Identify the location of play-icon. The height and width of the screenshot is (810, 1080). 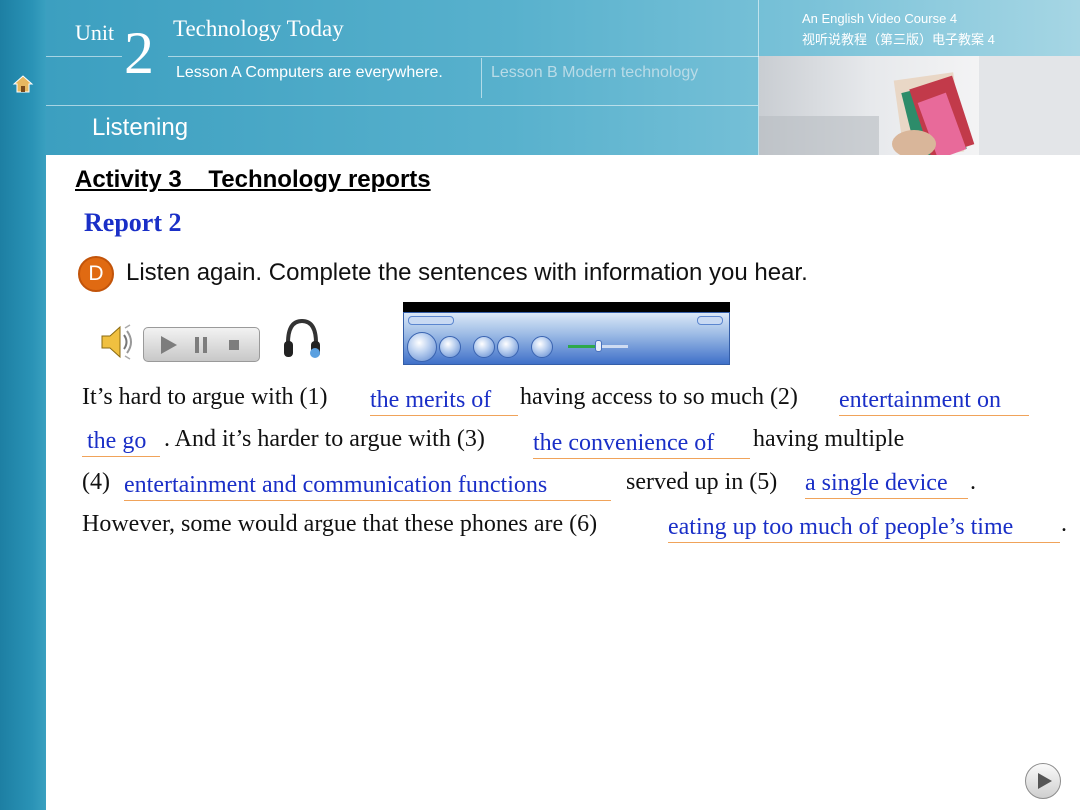
(168, 345).